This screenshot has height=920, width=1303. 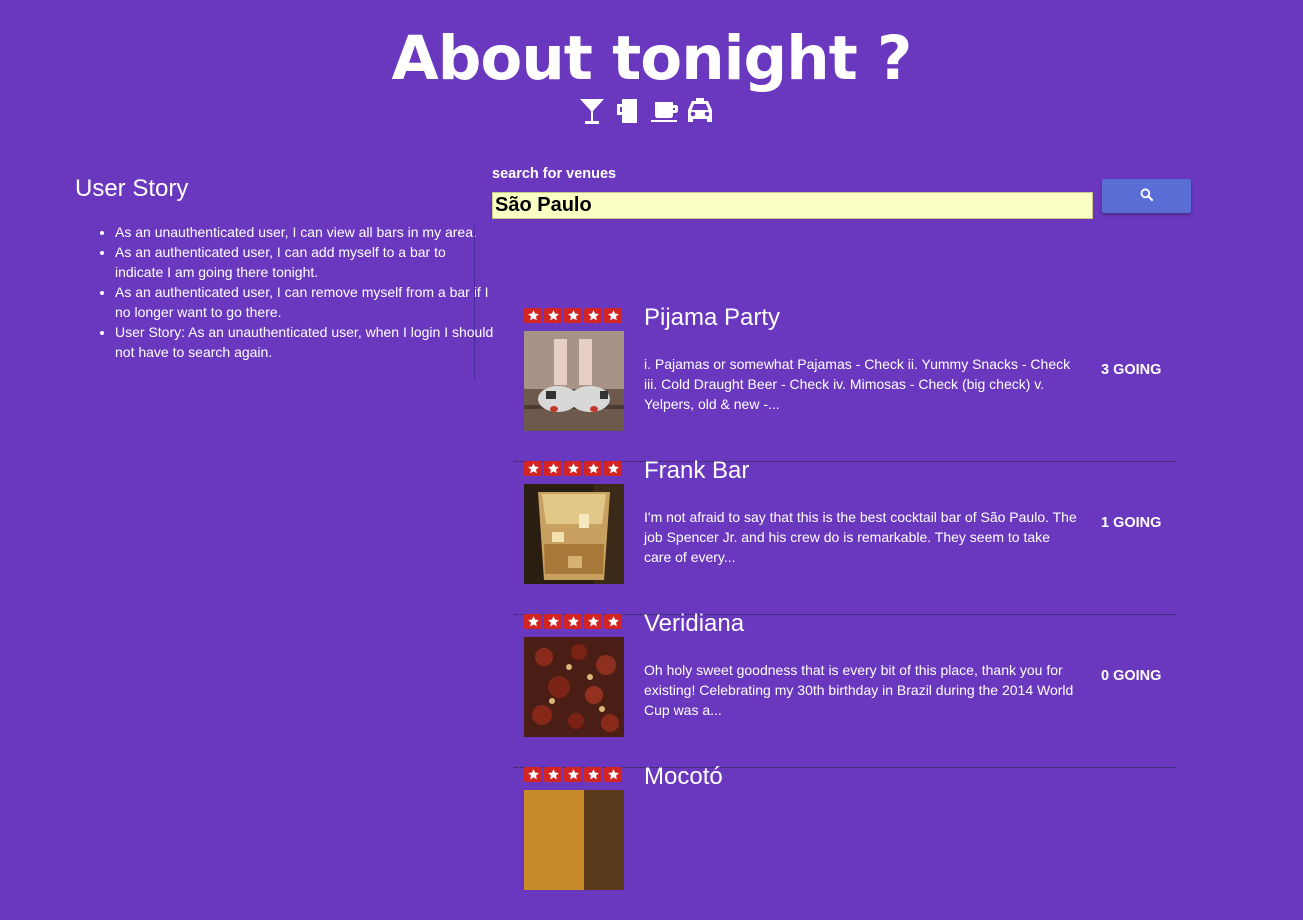 What do you see at coordinates (712, 318) in the screenshot?
I see `venue-name: Pijama Party` at bounding box center [712, 318].